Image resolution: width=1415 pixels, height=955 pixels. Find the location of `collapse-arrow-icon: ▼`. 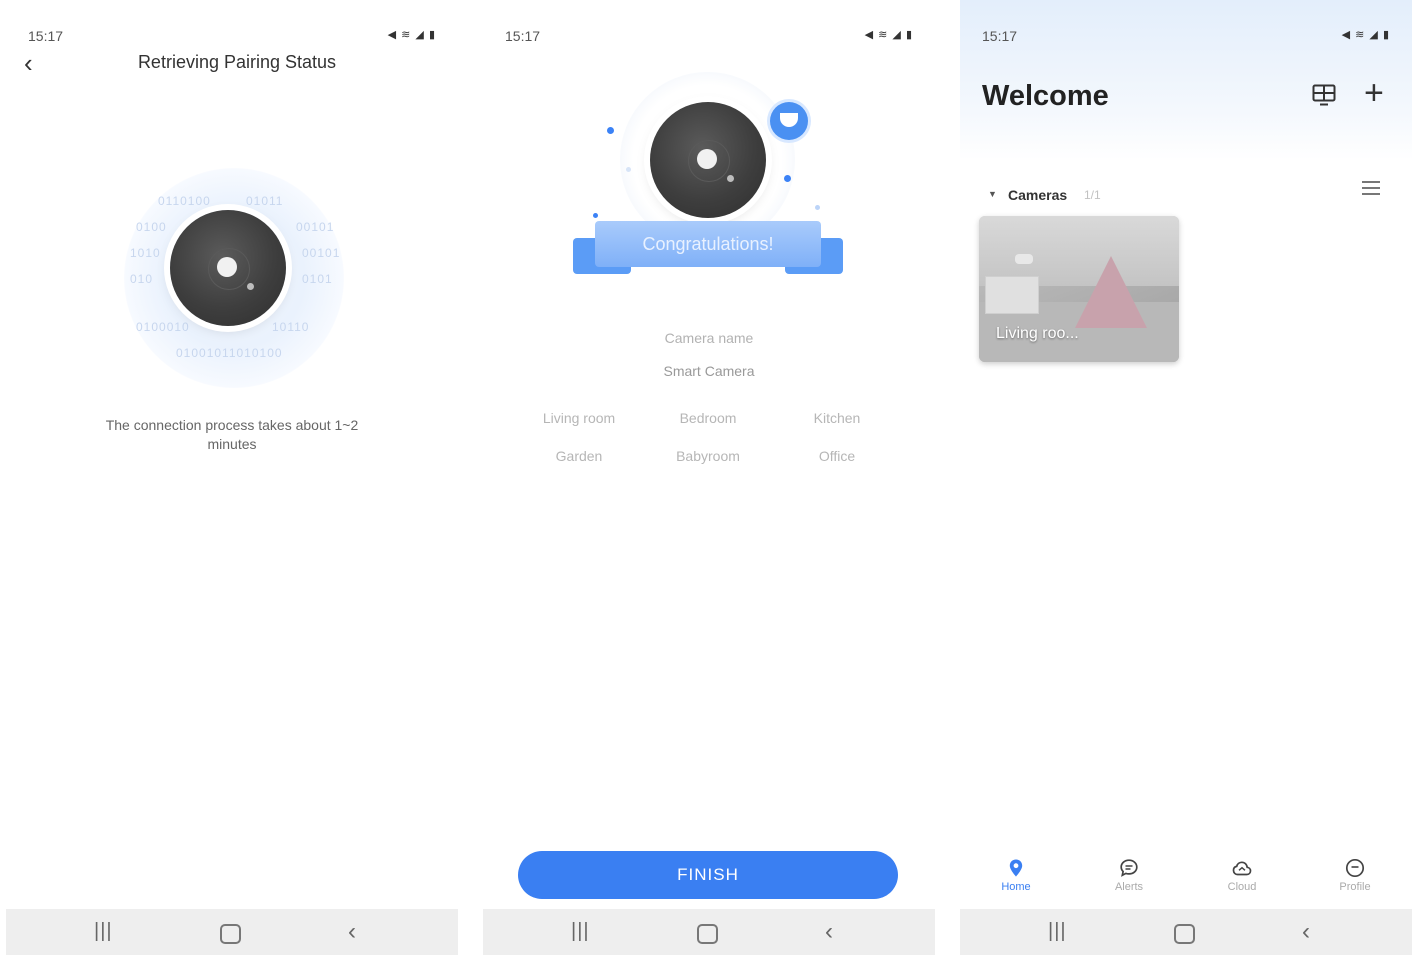

collapse-arrow-icon: ▼ is located at coordinates (992, 194).